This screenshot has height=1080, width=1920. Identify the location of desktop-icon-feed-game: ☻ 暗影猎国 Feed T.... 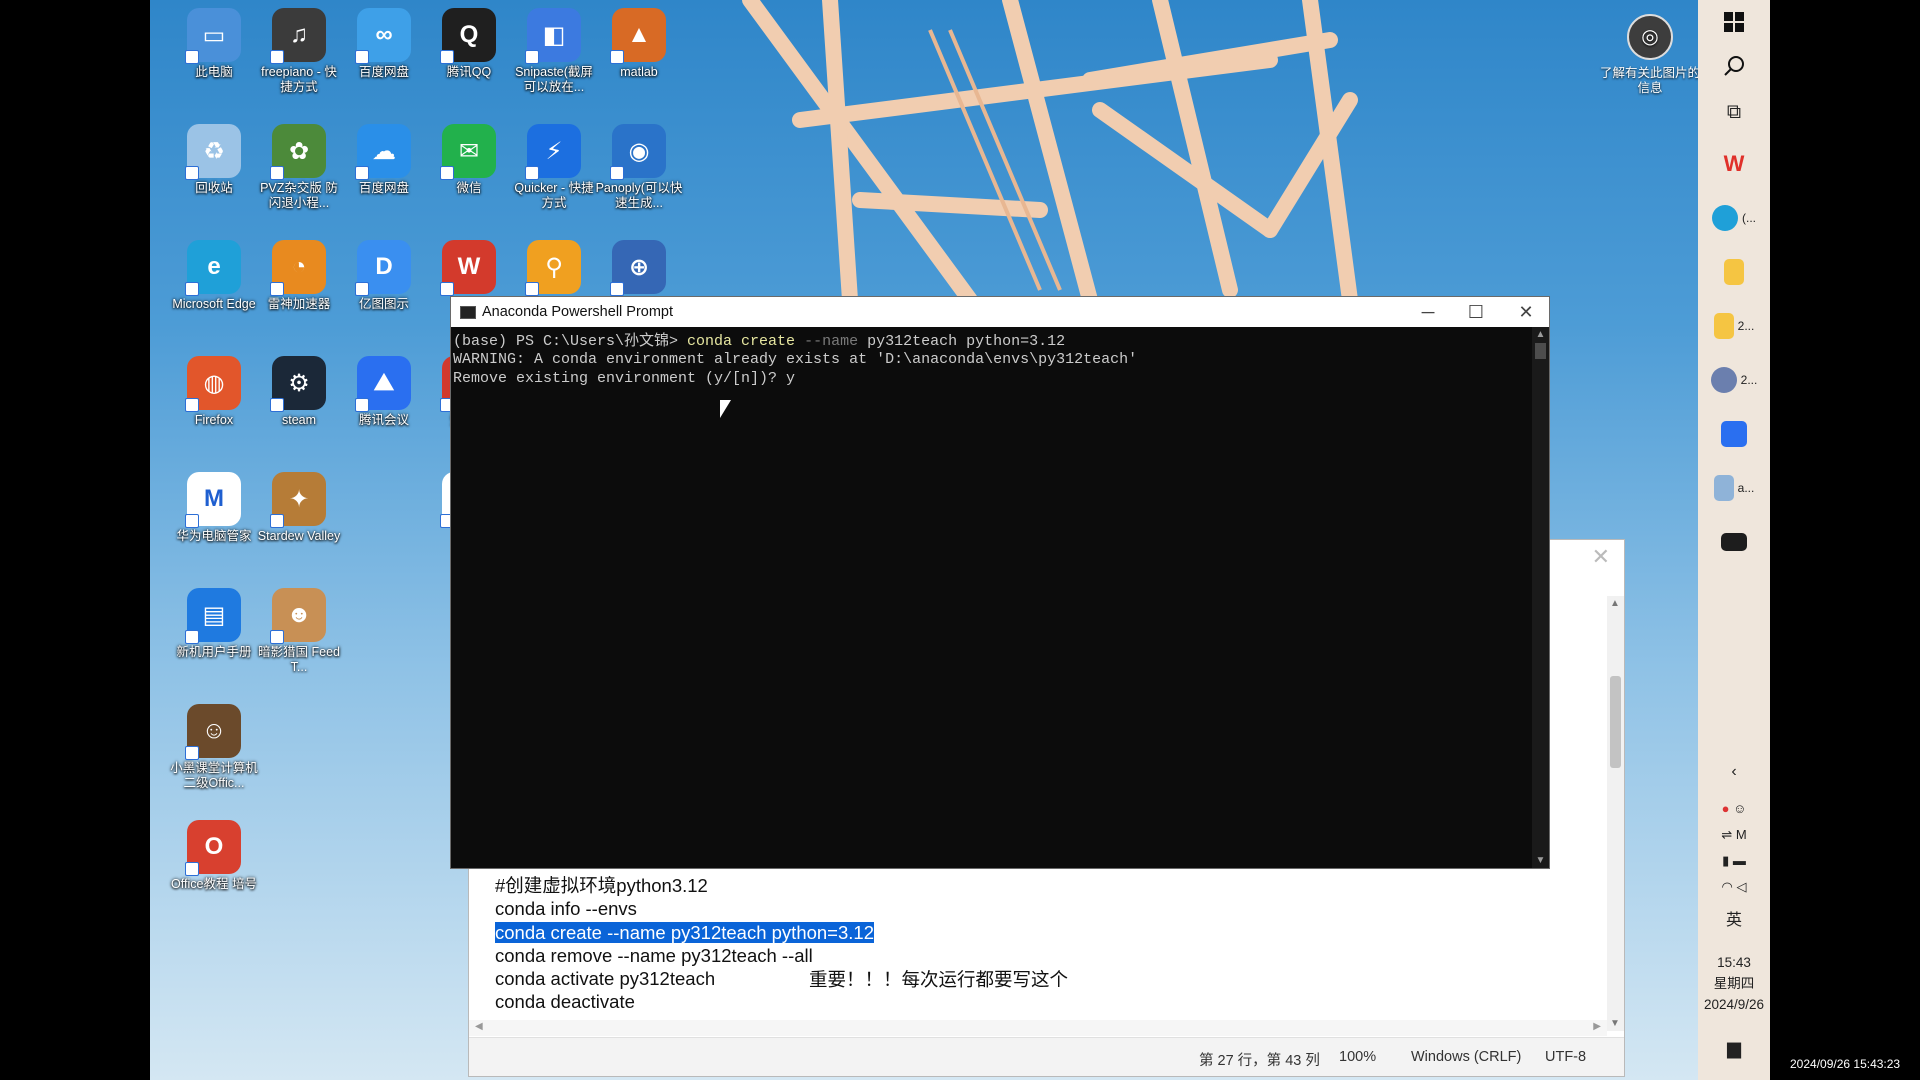
(299, 634).